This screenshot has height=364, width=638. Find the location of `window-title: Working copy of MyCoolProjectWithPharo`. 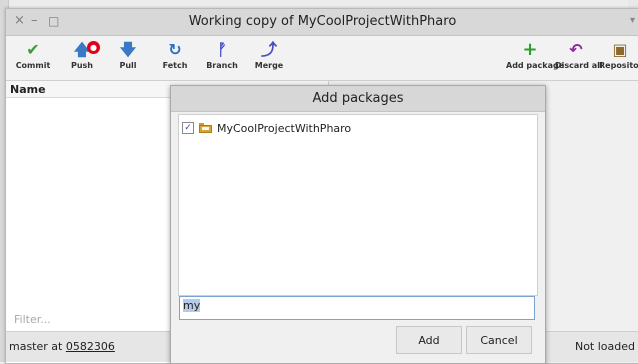

window-title: Working copy of MyCoolProjectWithPharo is located at coordinates (322, 21).